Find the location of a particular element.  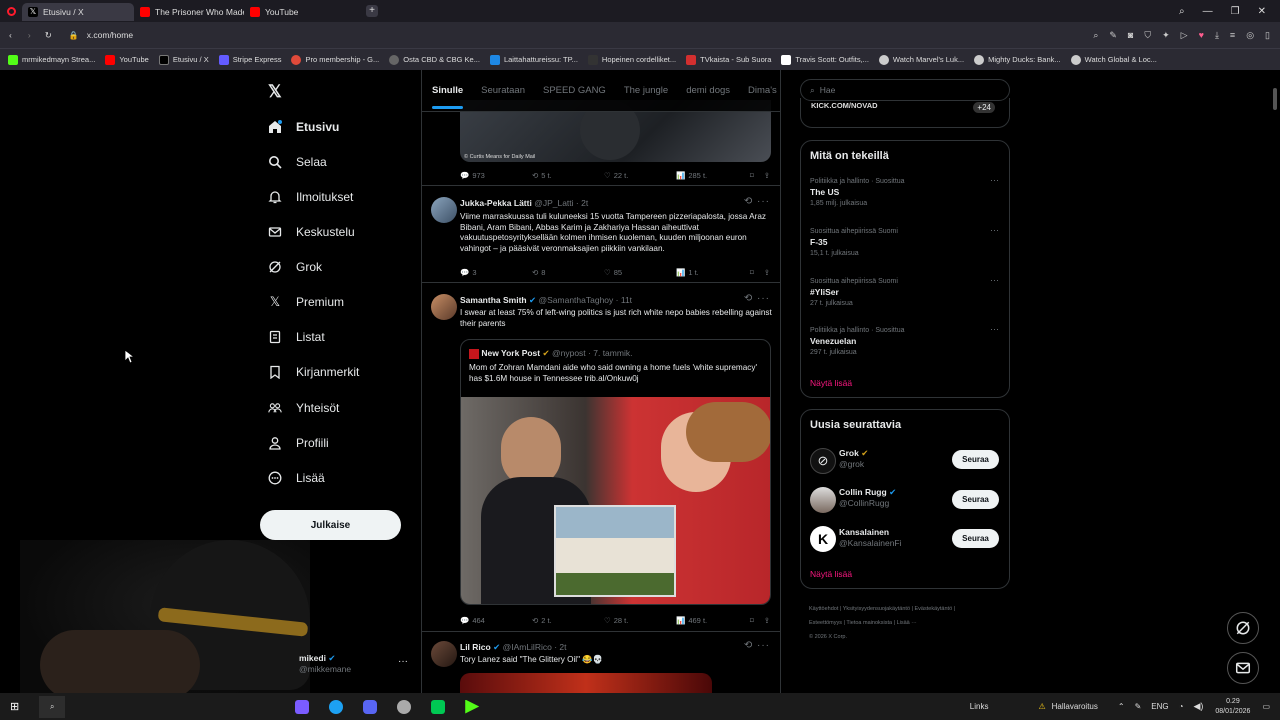

footer-link: Yksityisyydensuojakäytäntö is located at coordinates (876, 609).